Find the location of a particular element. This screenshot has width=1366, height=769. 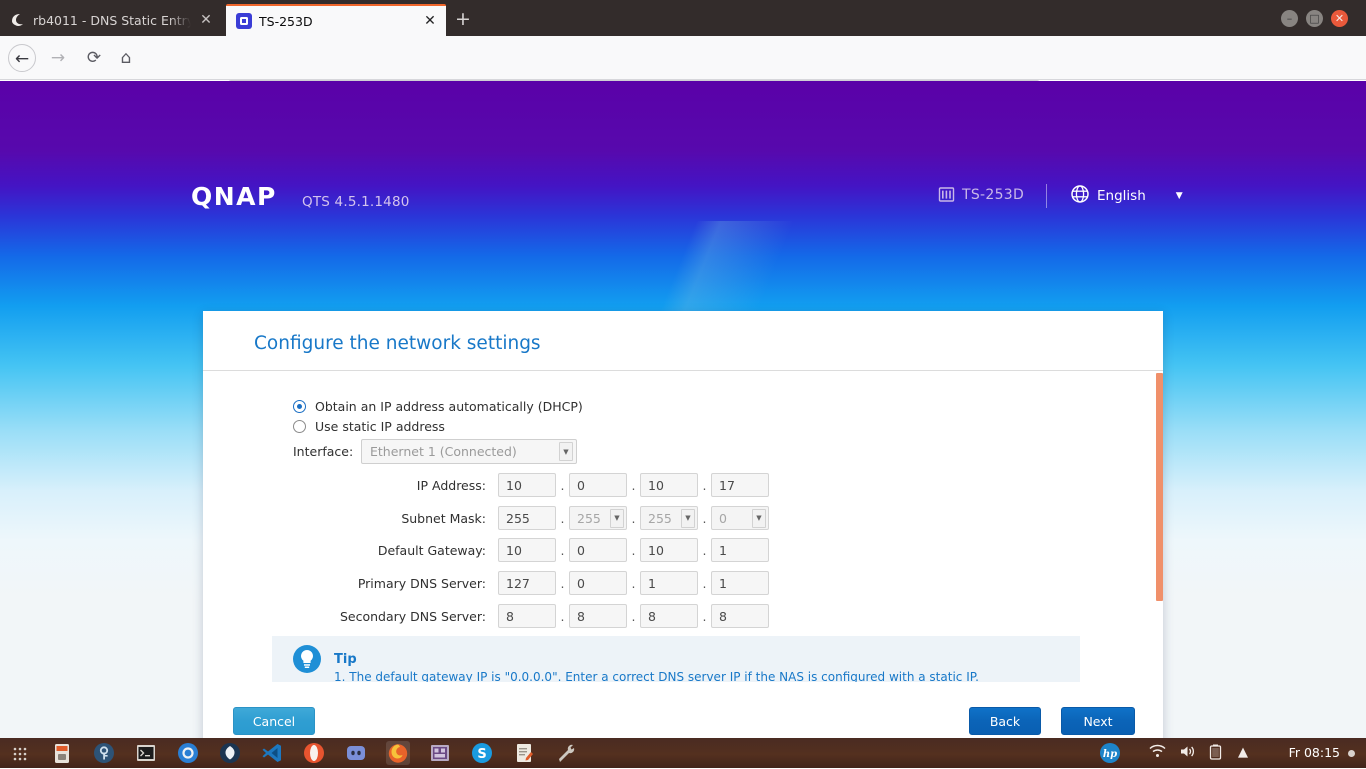

window-minimize-button: – is located at coordinates (1289, 18).